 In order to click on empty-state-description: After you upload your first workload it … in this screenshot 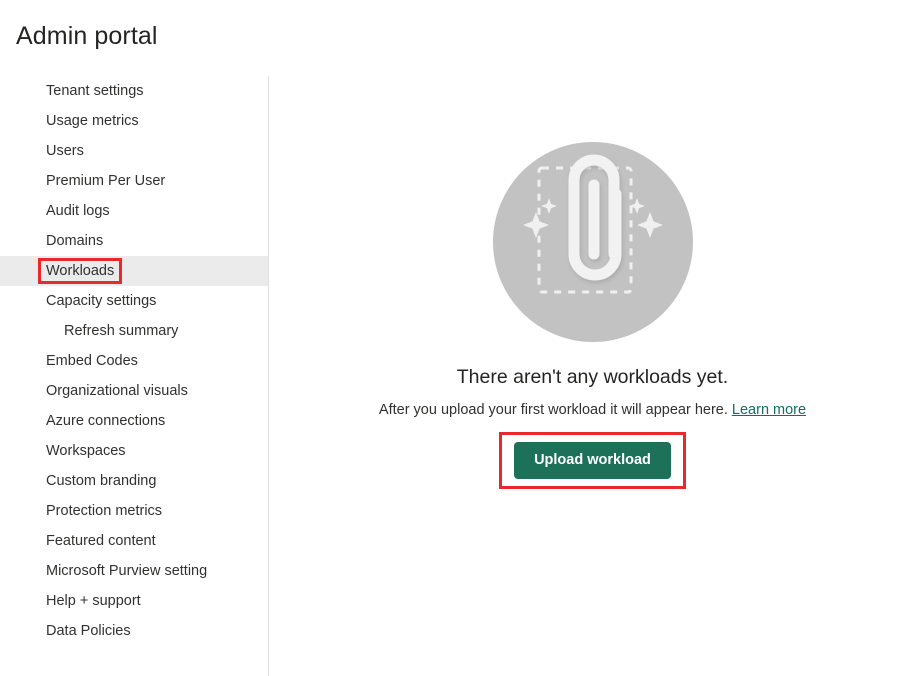, I will do `click(592, 410)`.